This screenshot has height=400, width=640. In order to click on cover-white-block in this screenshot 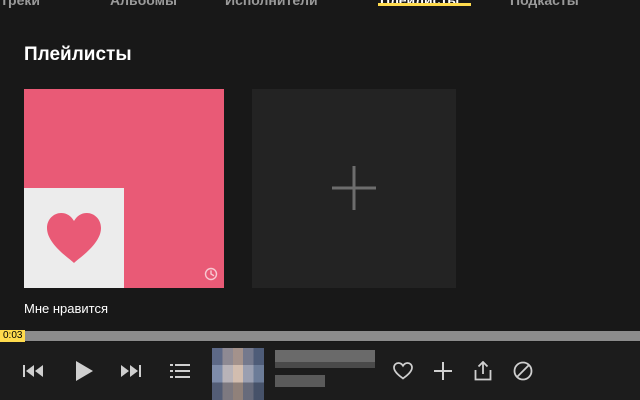, I will do `click(74, 238)`.